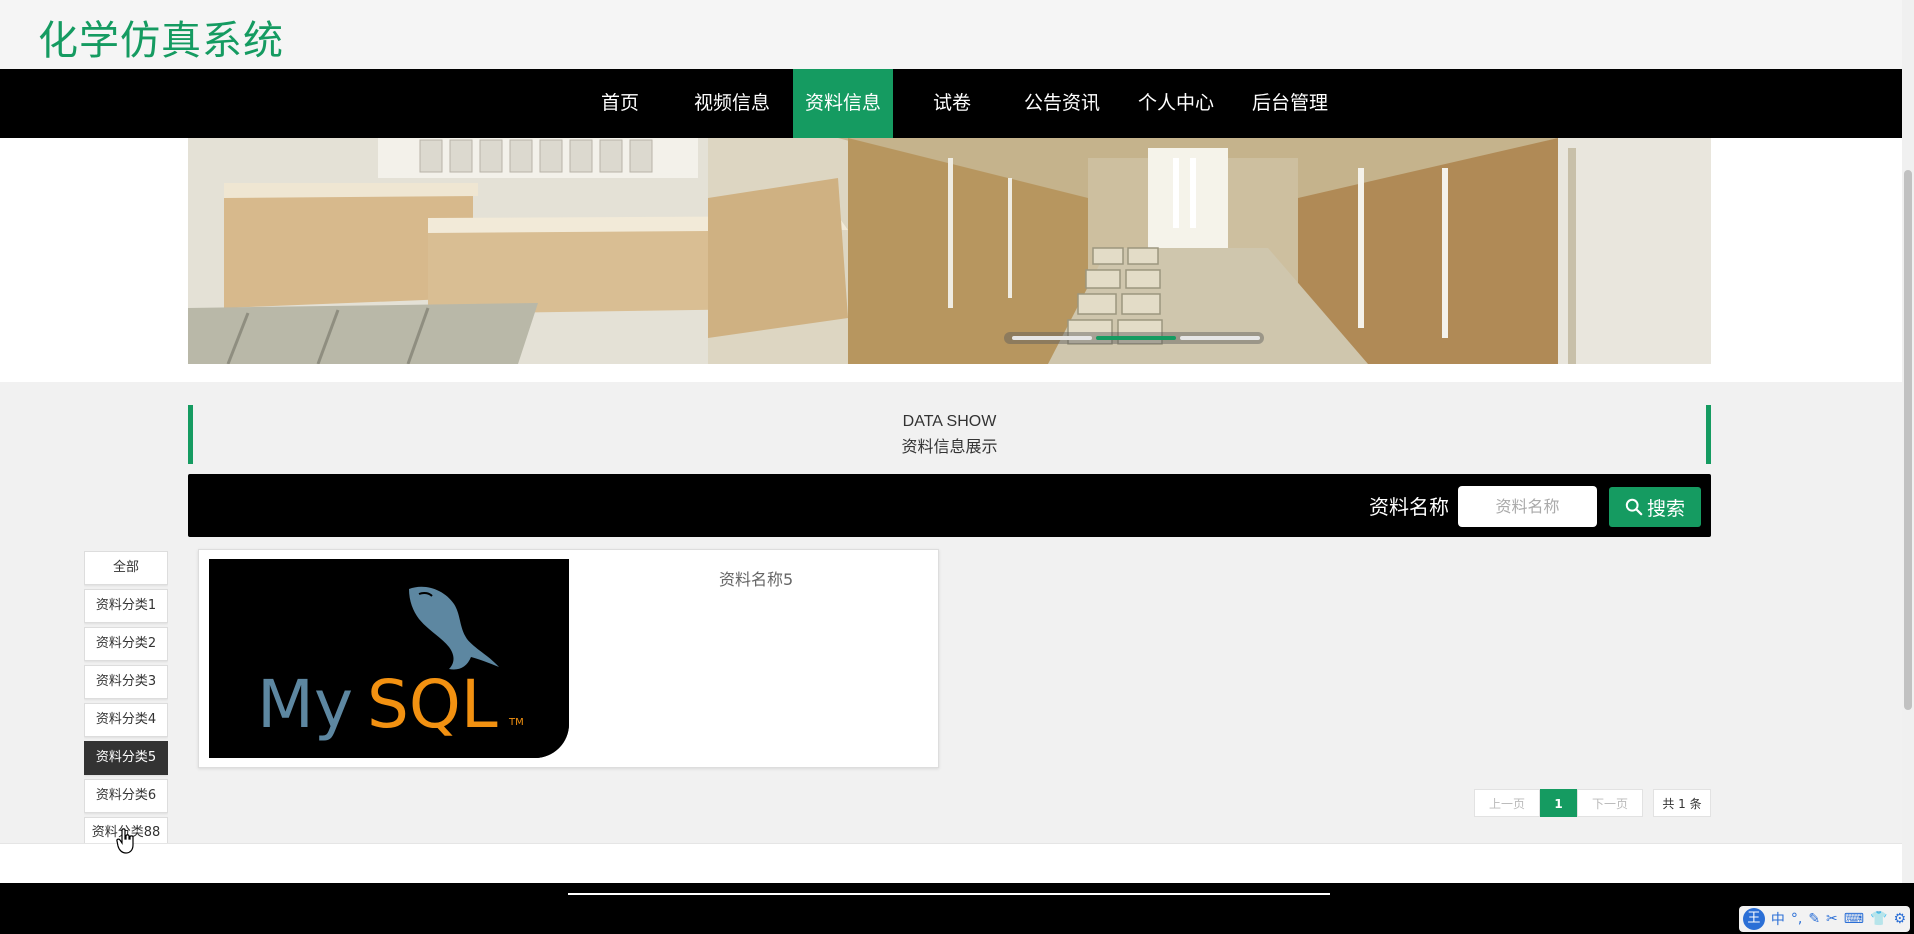  Describe the element at coordinates (516, 722) in the screenshot. I see `svg-text: TM` at that location.